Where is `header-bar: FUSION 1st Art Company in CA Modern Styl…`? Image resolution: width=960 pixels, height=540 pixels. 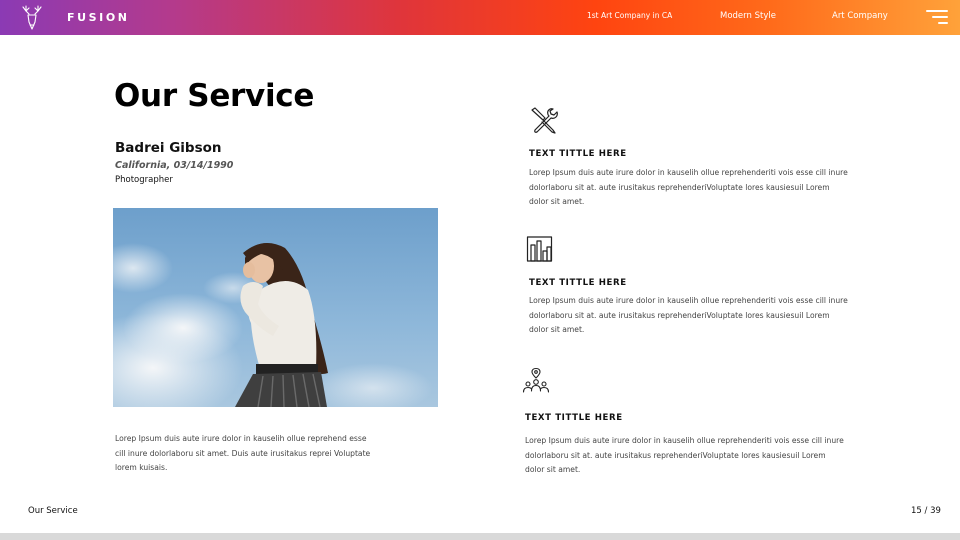 header-bar: FUSION 1st Art Company in CA Modern Styl… is located at coordinates (480, 17).